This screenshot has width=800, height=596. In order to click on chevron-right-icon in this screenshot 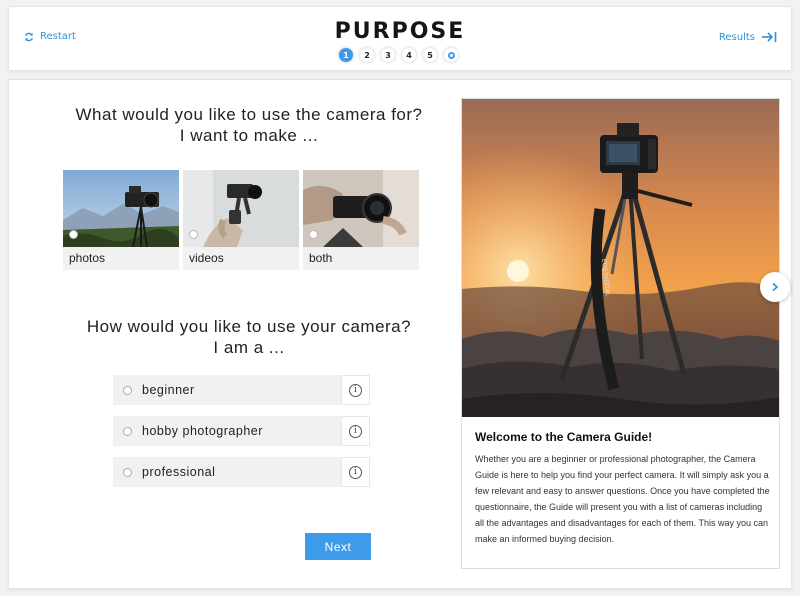, I will do `click(775, 287)`.